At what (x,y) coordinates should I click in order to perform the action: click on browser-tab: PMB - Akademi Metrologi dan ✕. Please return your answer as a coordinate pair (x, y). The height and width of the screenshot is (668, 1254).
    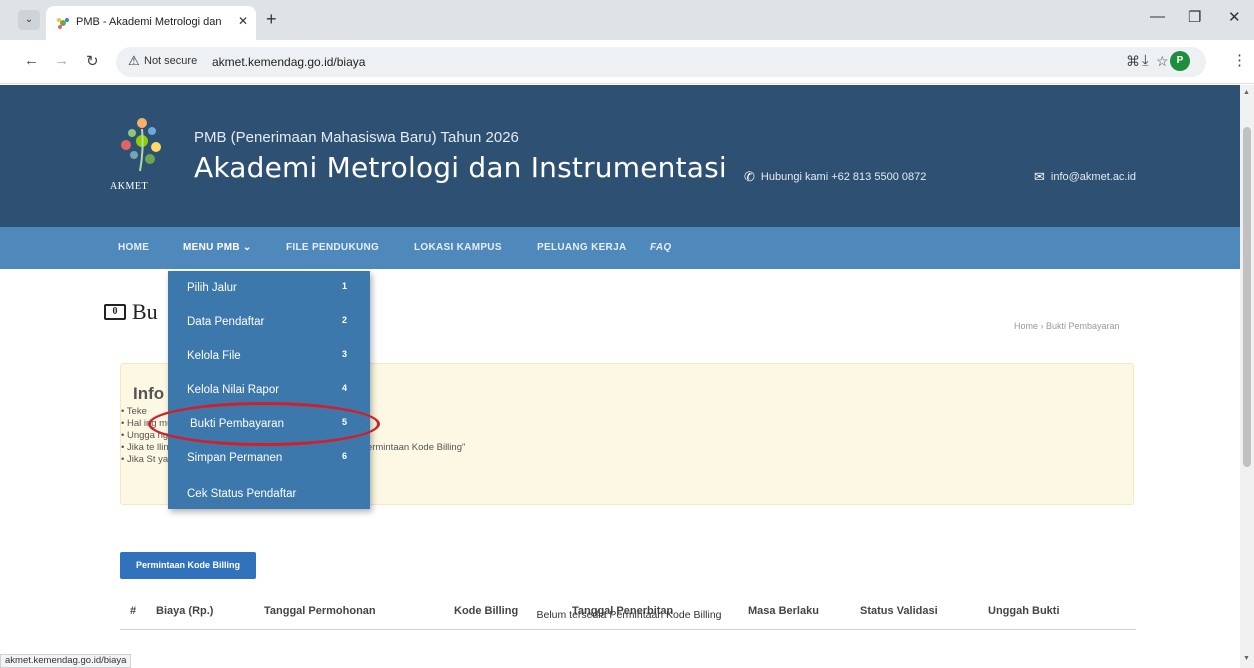
    Looking at the image, I should click on (151, 23).